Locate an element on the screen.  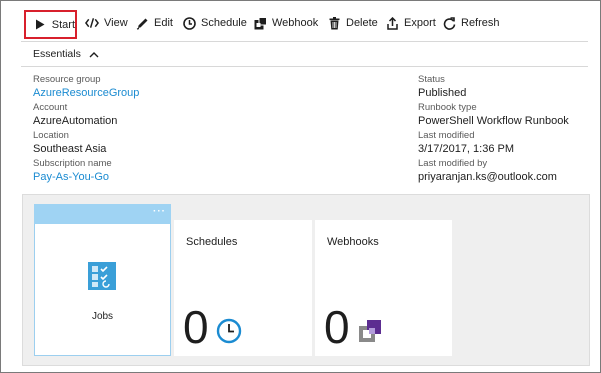
pencil-icon is located at coordinates (142, 23).